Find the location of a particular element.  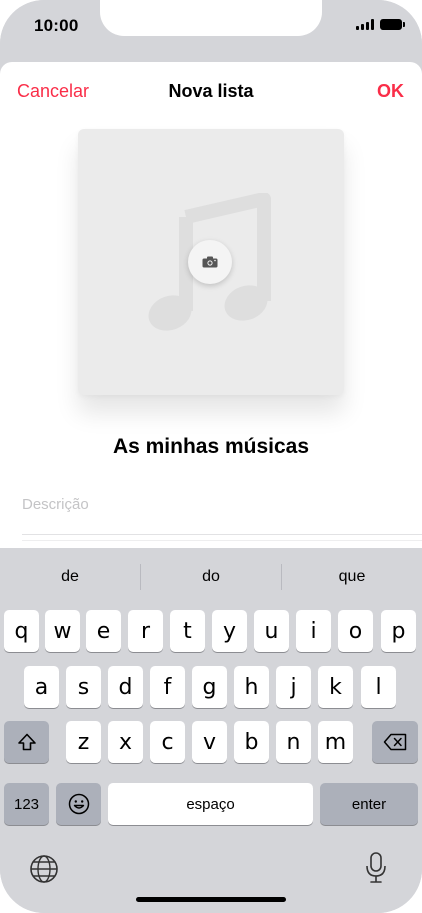

add-photo-button is located at coordinates (210, 262).